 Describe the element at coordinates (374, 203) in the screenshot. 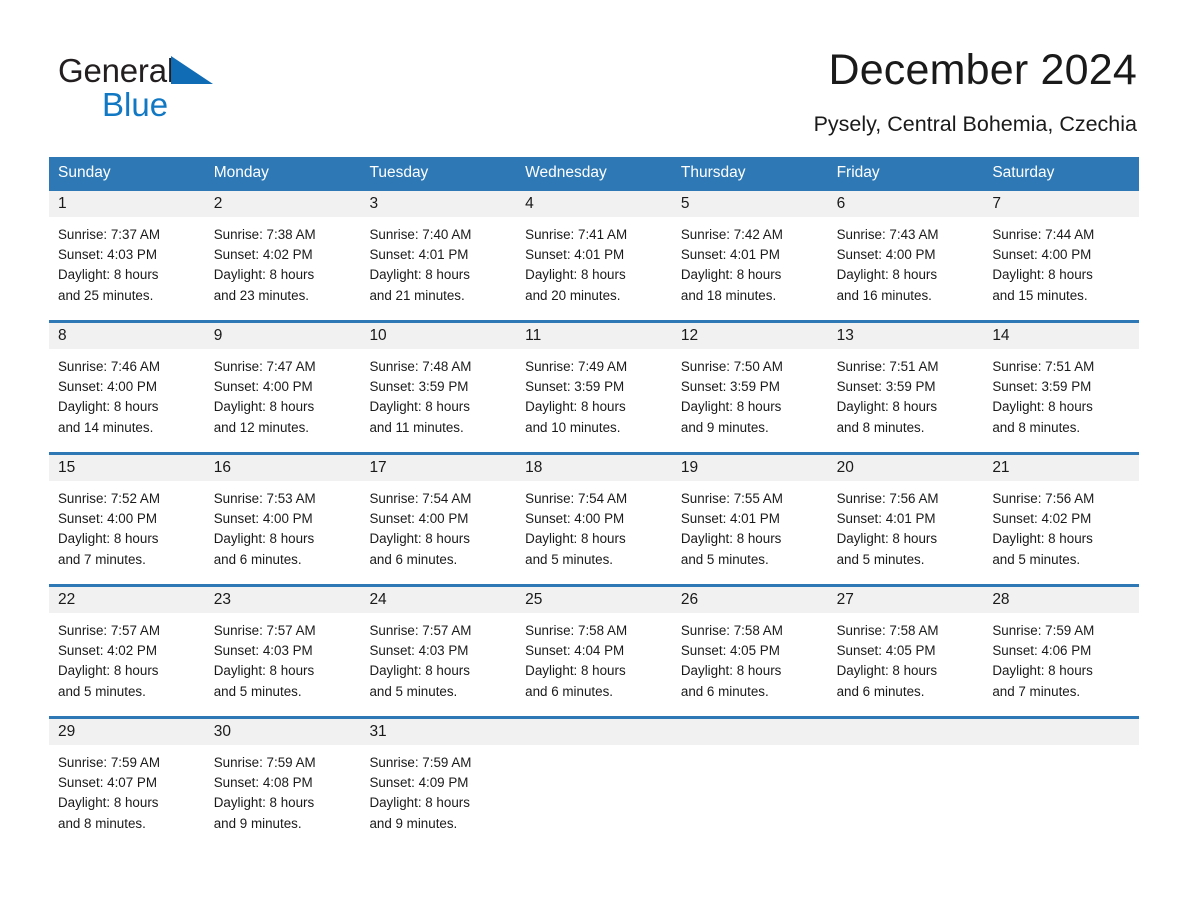

I see `day-number: 3` at that location.